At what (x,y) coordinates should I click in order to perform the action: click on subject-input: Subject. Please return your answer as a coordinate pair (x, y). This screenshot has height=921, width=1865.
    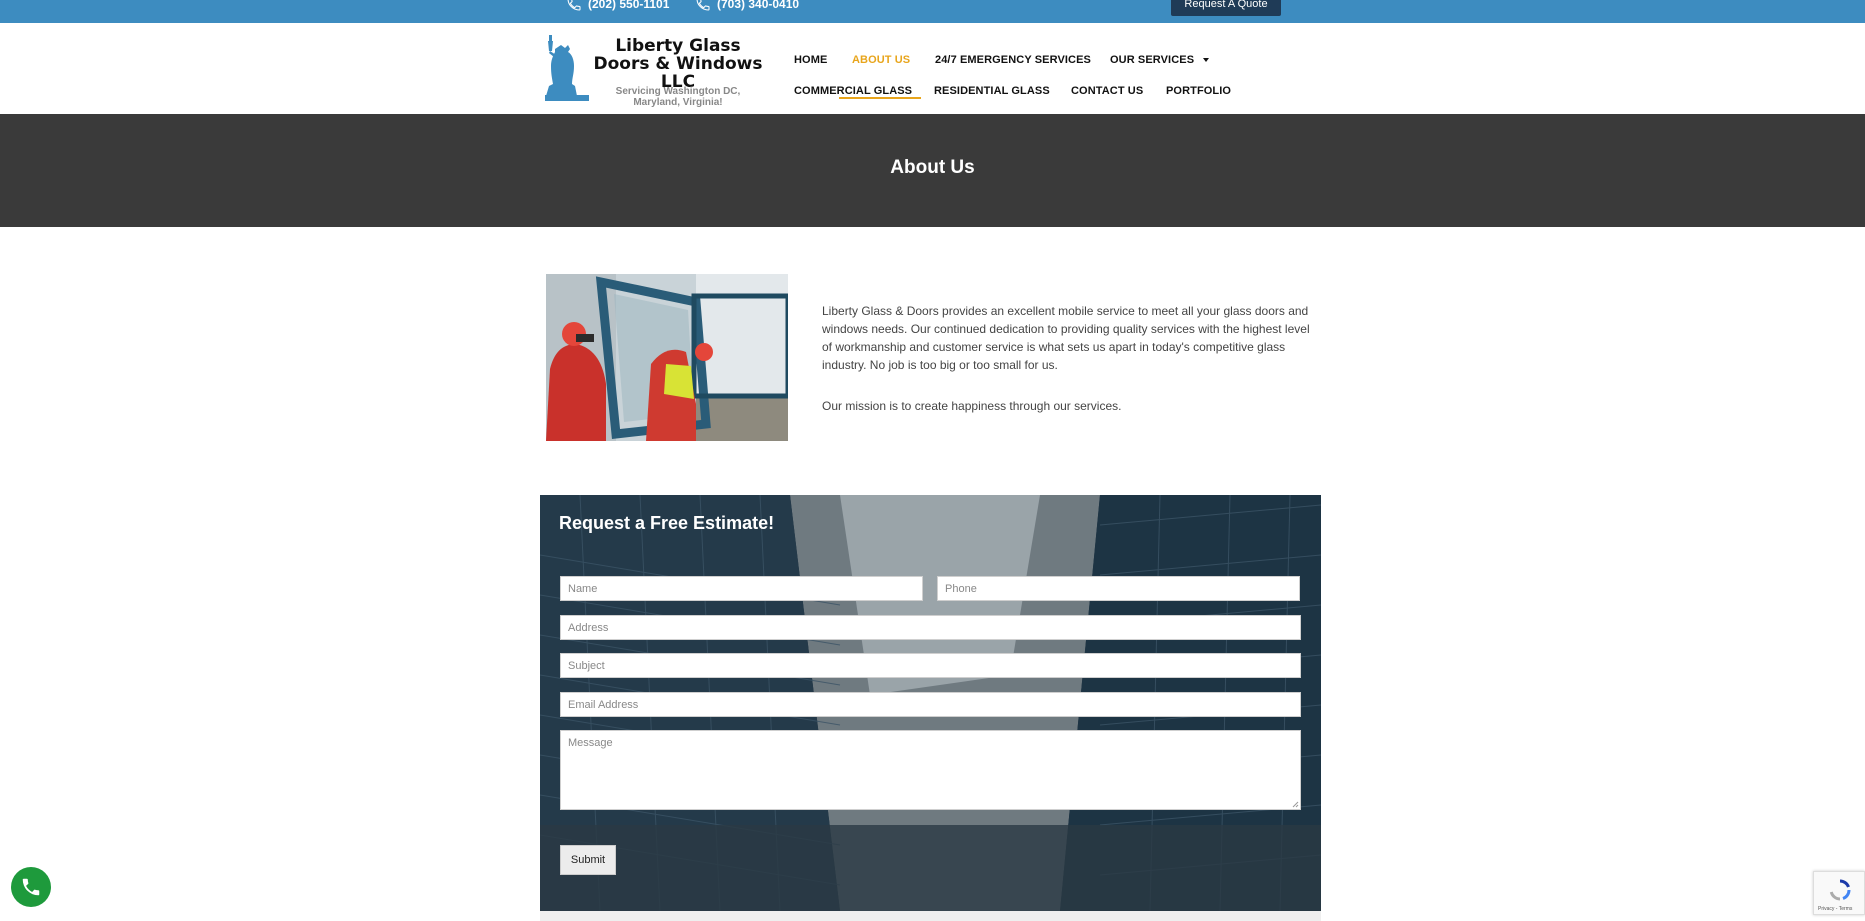
    Looking at the image, I should click on (930, 665).